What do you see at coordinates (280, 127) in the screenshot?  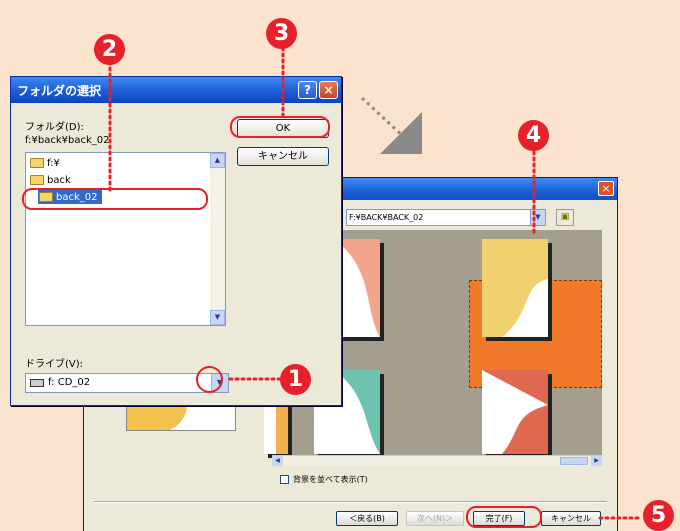 I see `callout-ring-ok` at bounding box center [280, 127].